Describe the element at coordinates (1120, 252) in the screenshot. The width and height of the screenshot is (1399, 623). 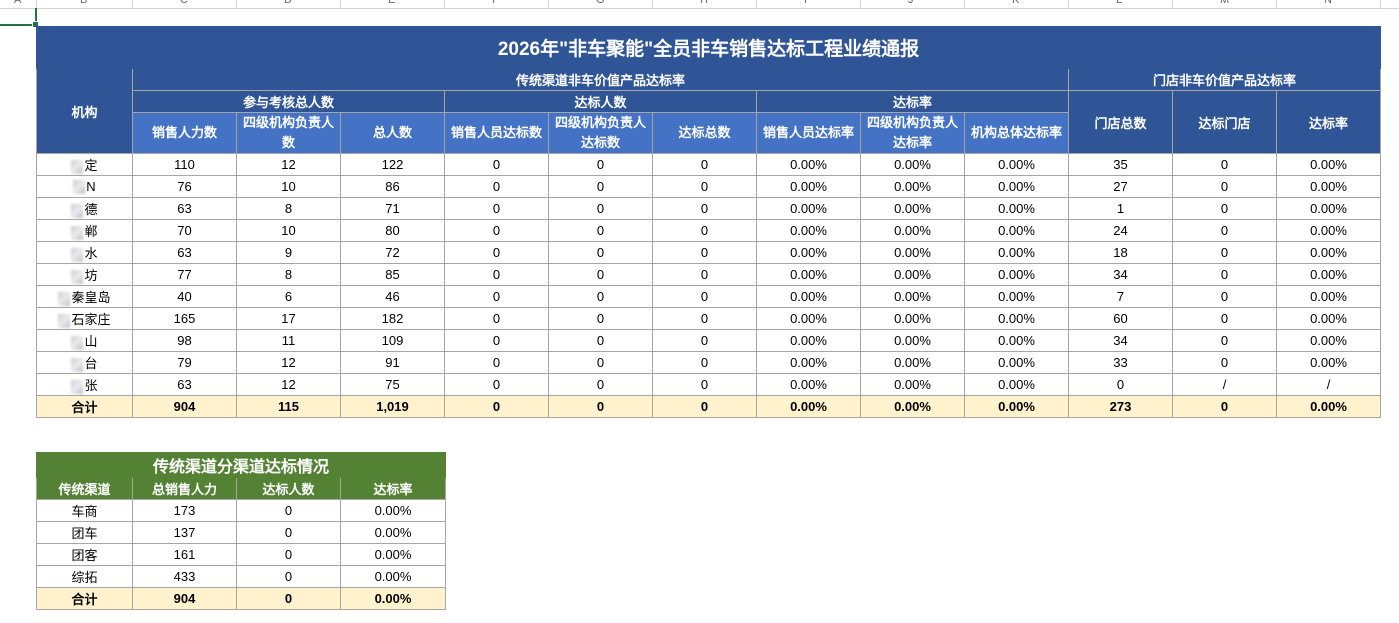
I see `cell-value: 18` at that location.